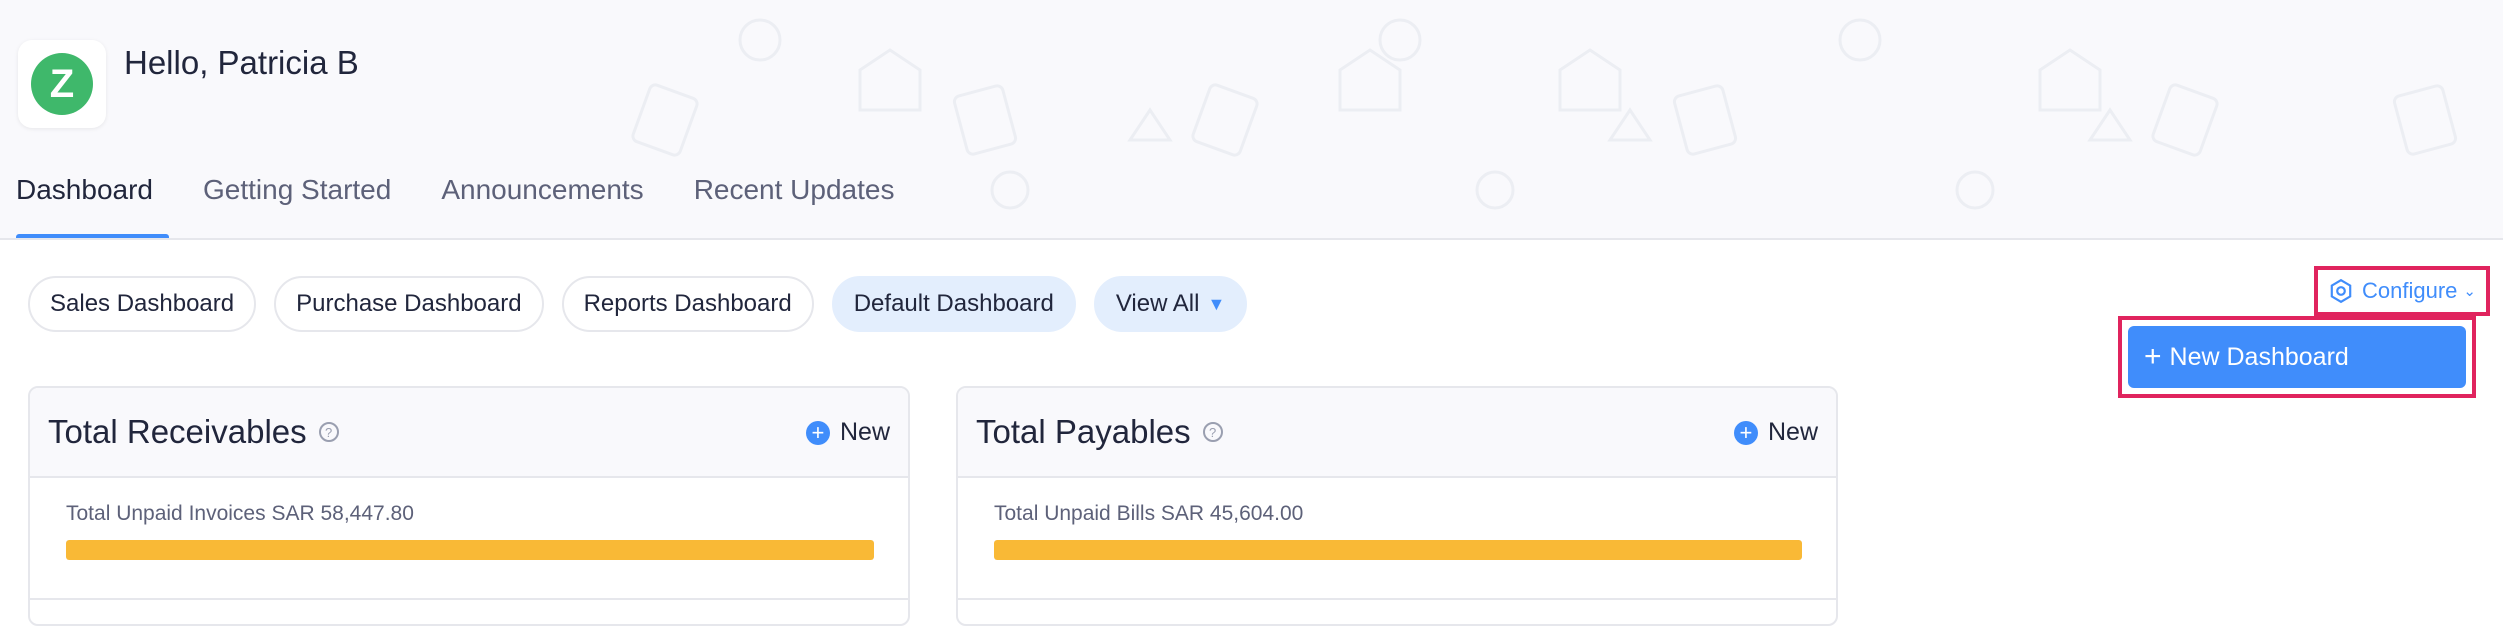  I want to click on configure-menu: + New Dashboard, so click(2297, 357).